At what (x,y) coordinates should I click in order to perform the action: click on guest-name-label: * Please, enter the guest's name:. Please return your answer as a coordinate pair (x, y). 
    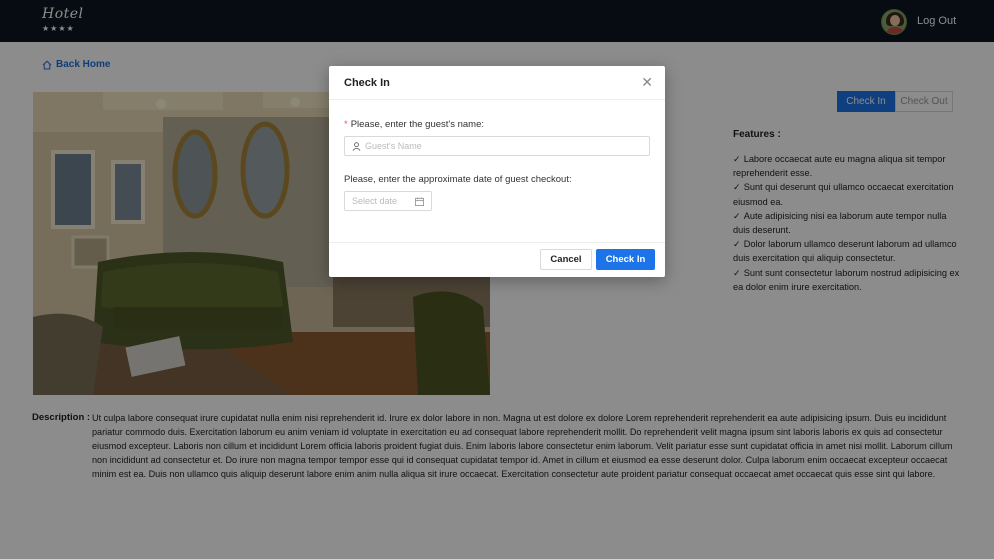
    Looking at the image, I should click on (414, 124).